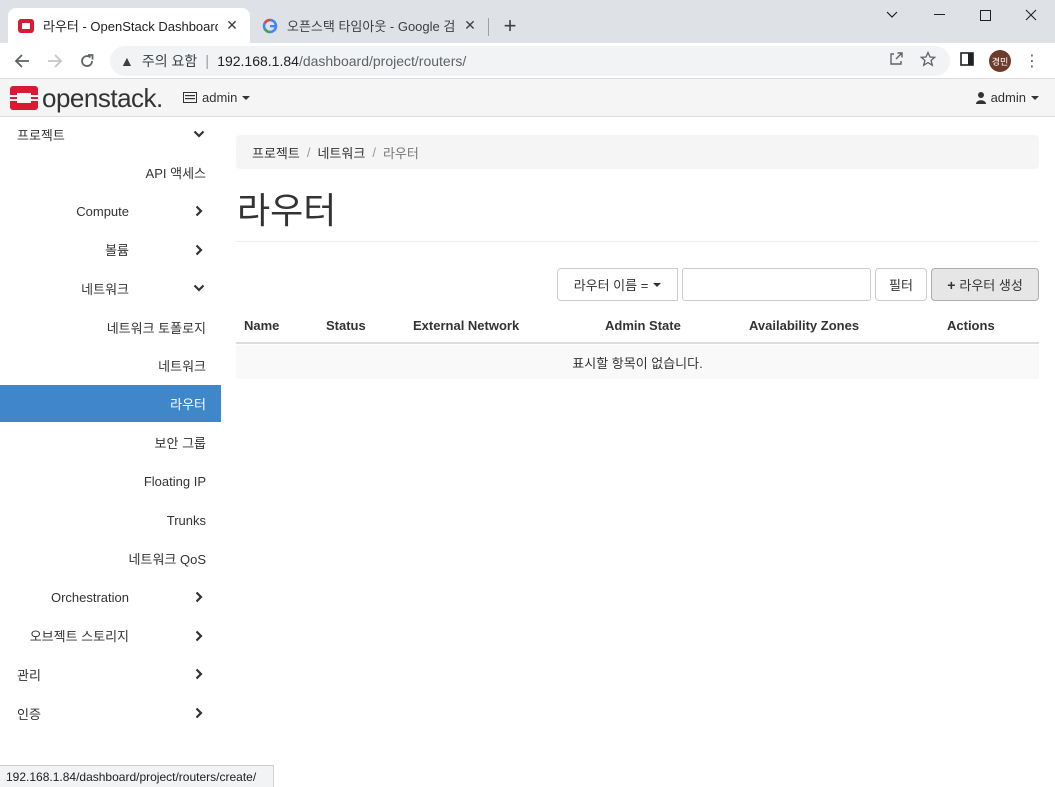 This screenshot has width=1055, height=787. Describe the element at coordinates (110, 134) in the screenshot. I see `sidebar-item: 프로젝트` at that location.